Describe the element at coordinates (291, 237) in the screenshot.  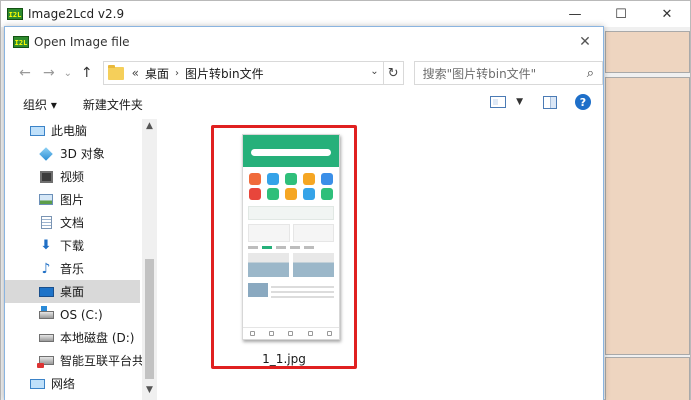
I see `file-thumbnail-image` at that location.